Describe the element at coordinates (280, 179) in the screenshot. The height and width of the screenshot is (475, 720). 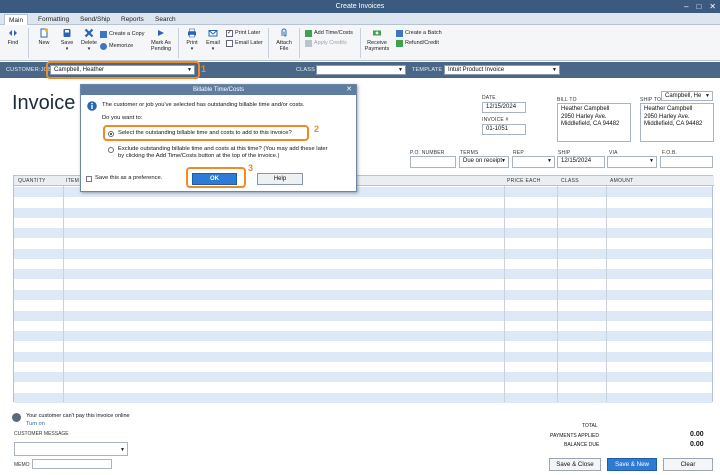
I see `help-button: Help` at that location.